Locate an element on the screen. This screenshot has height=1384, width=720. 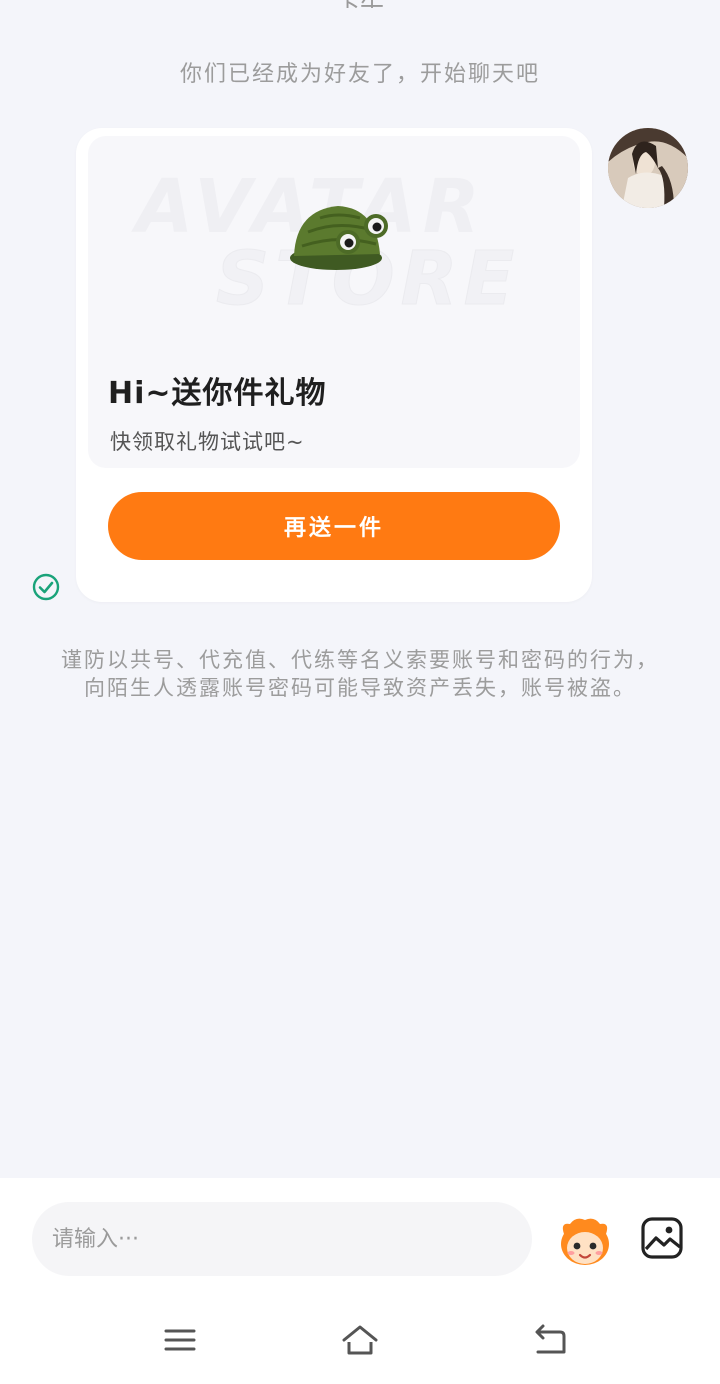
check-circle-icon is located at coordinates (46, 587).